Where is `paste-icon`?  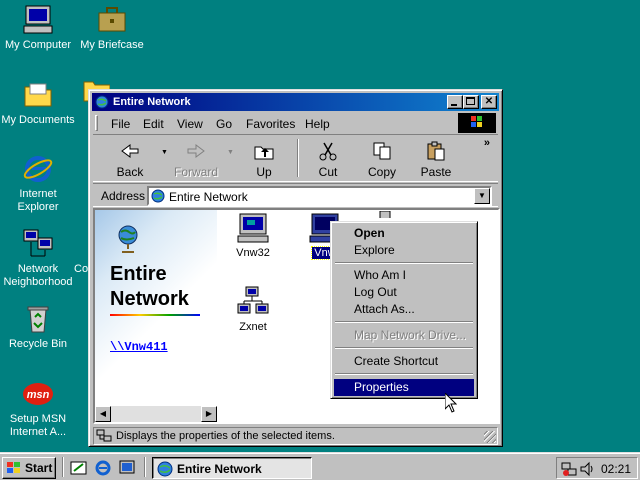
paste-icon is located at coordinates (436, 151).